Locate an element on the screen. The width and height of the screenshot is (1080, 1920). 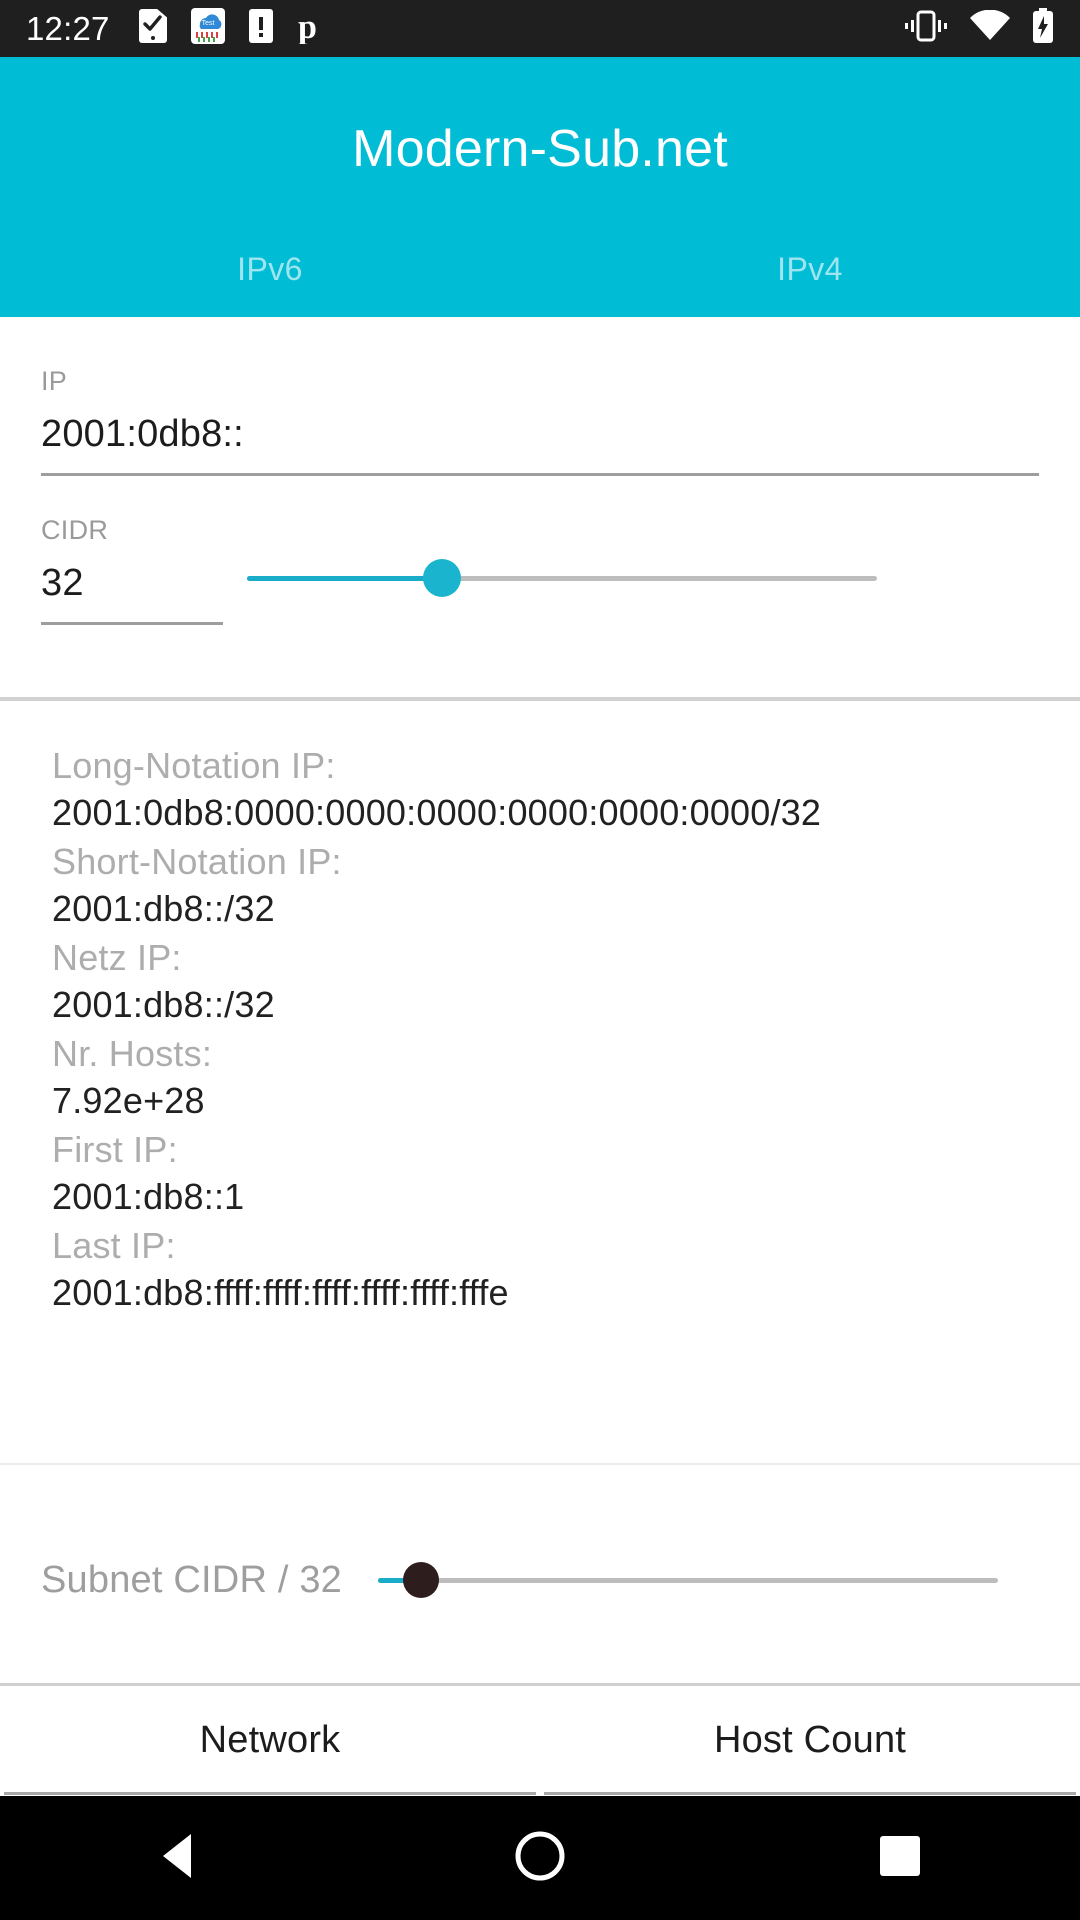
cidr-slider-thumb is located at coordinates (442, 578).